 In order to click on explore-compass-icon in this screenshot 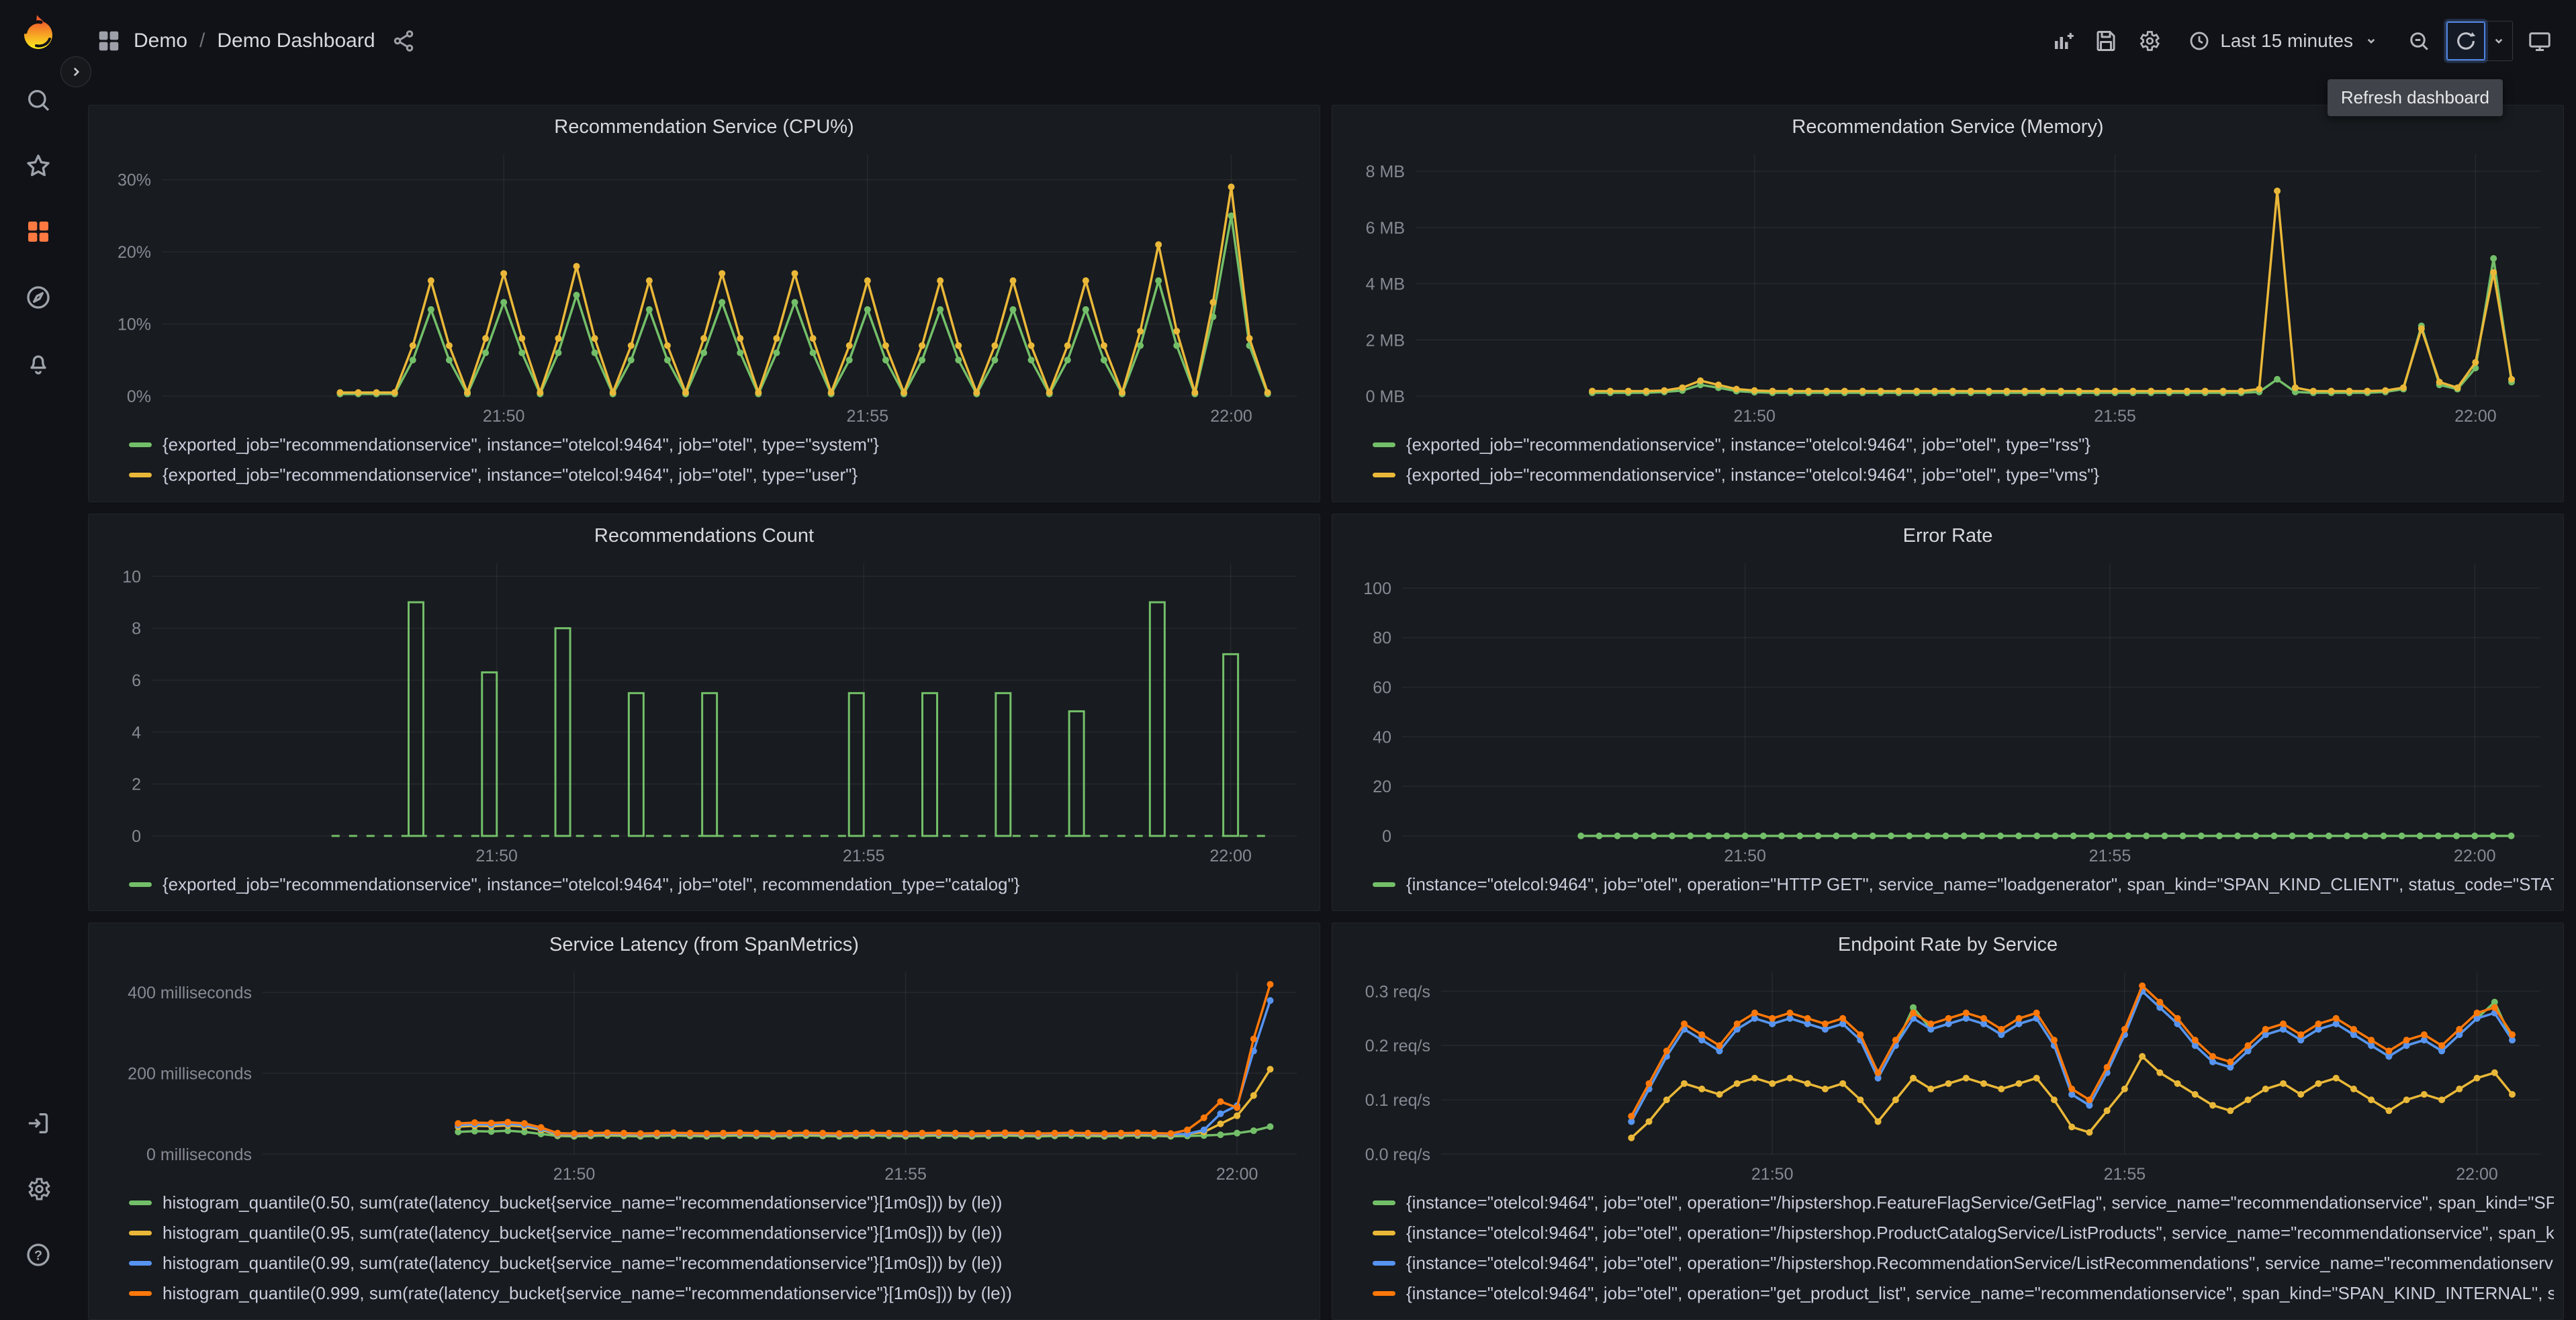, I will do `click(38, 298)`.